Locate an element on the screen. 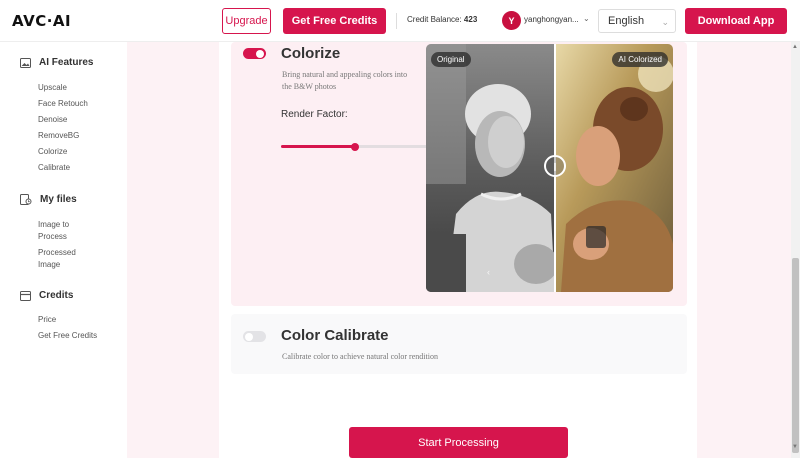 This screenshot has width=800, height=458. calibrate-toggle is located at coordinates (254, 336).